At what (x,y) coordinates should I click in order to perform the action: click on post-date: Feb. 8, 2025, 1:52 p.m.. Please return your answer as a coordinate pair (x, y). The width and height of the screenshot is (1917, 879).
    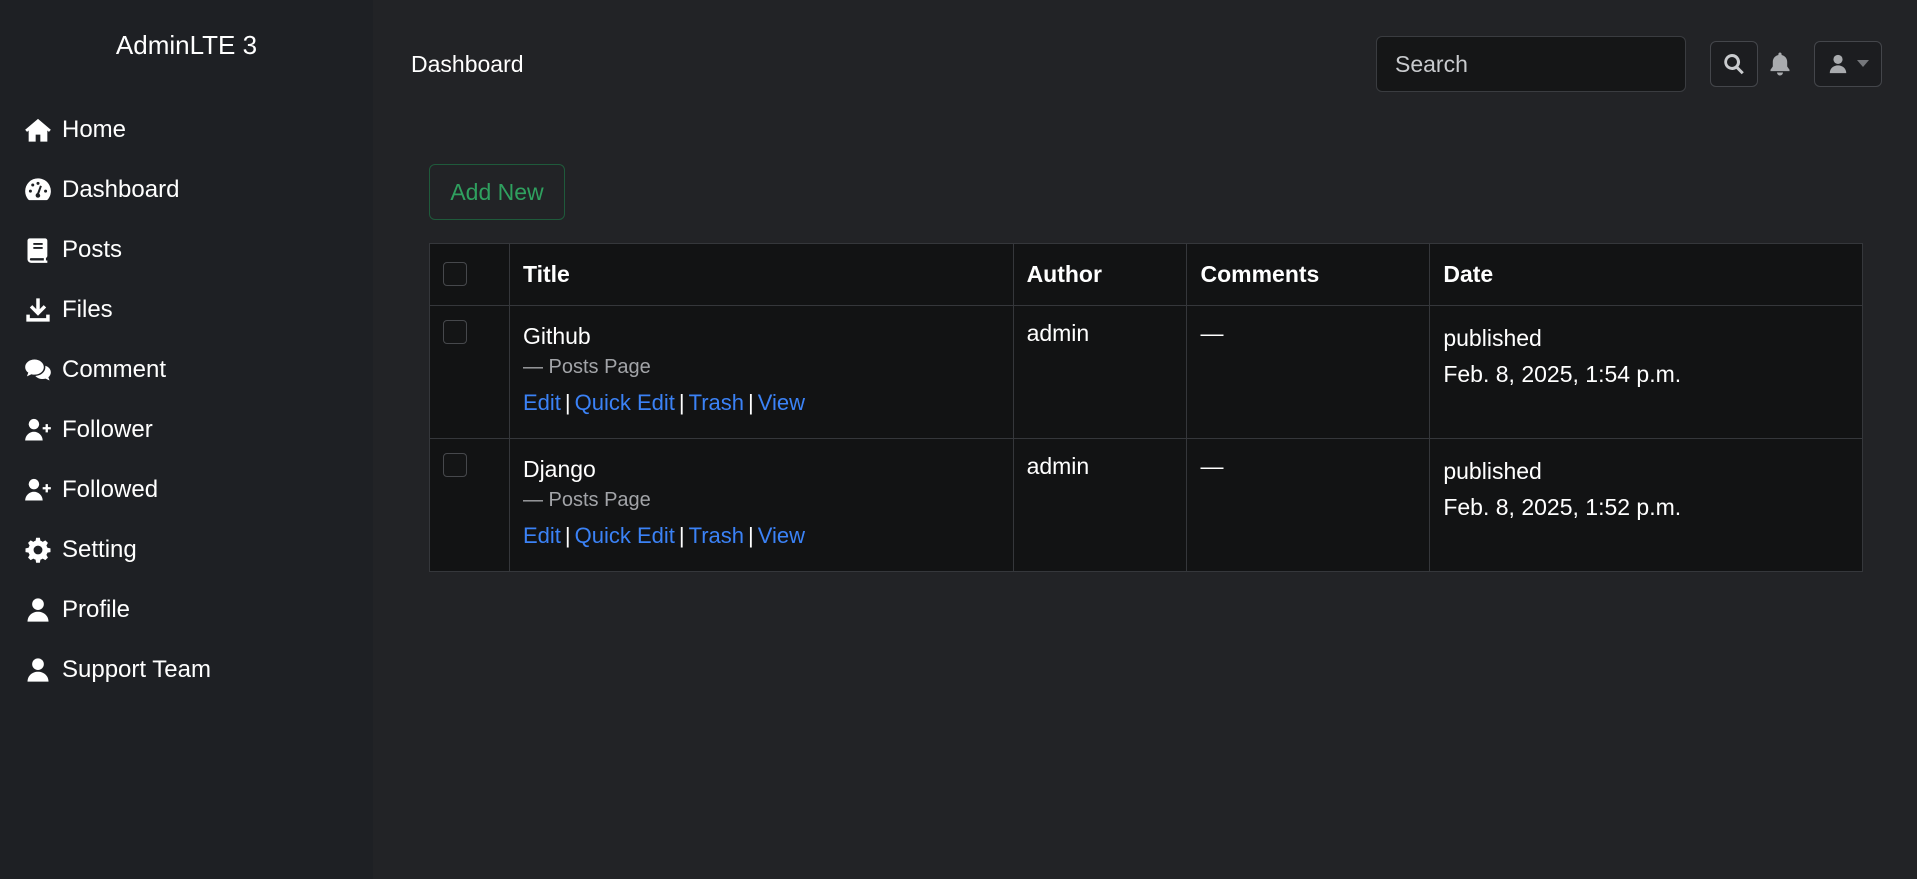
    Looking at the image, I should click on (1562, 507).